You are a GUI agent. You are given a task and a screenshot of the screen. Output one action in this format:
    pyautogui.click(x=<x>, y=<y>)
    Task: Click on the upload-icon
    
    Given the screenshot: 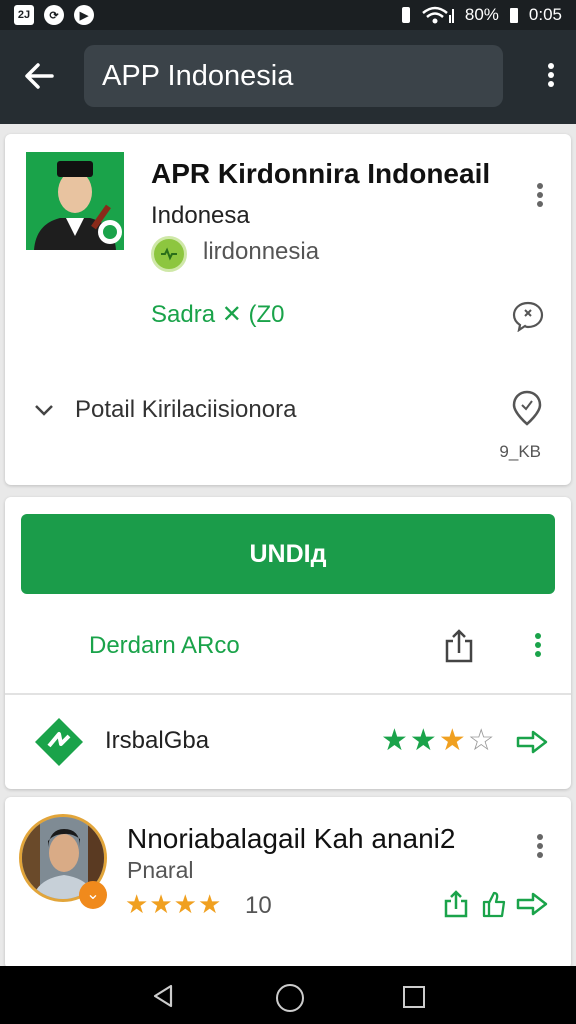 What is the action you would take?
    pyautogui.click(x=456, y=904)
    